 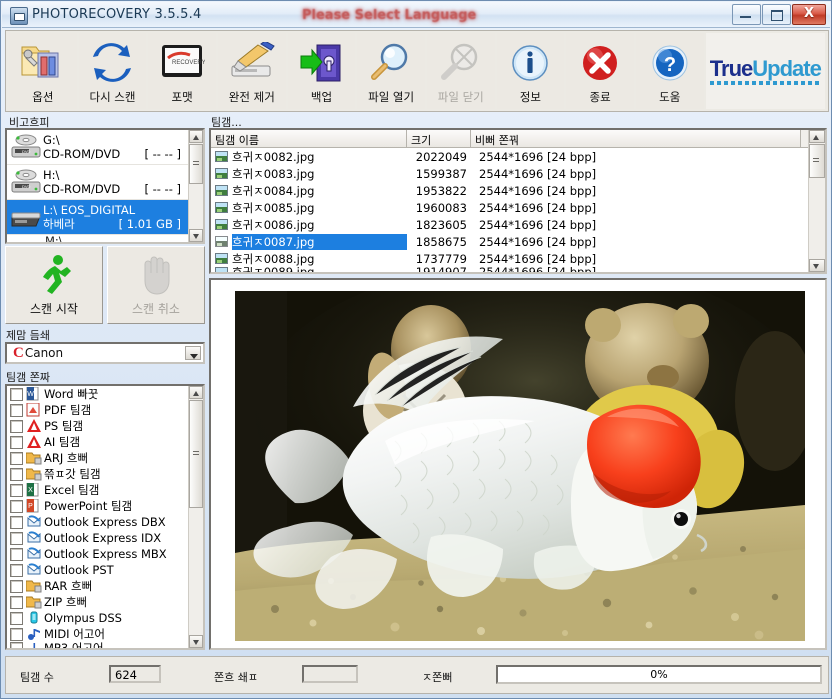 I want to click on file-list-scrollbar, so click(x=816, y=201).